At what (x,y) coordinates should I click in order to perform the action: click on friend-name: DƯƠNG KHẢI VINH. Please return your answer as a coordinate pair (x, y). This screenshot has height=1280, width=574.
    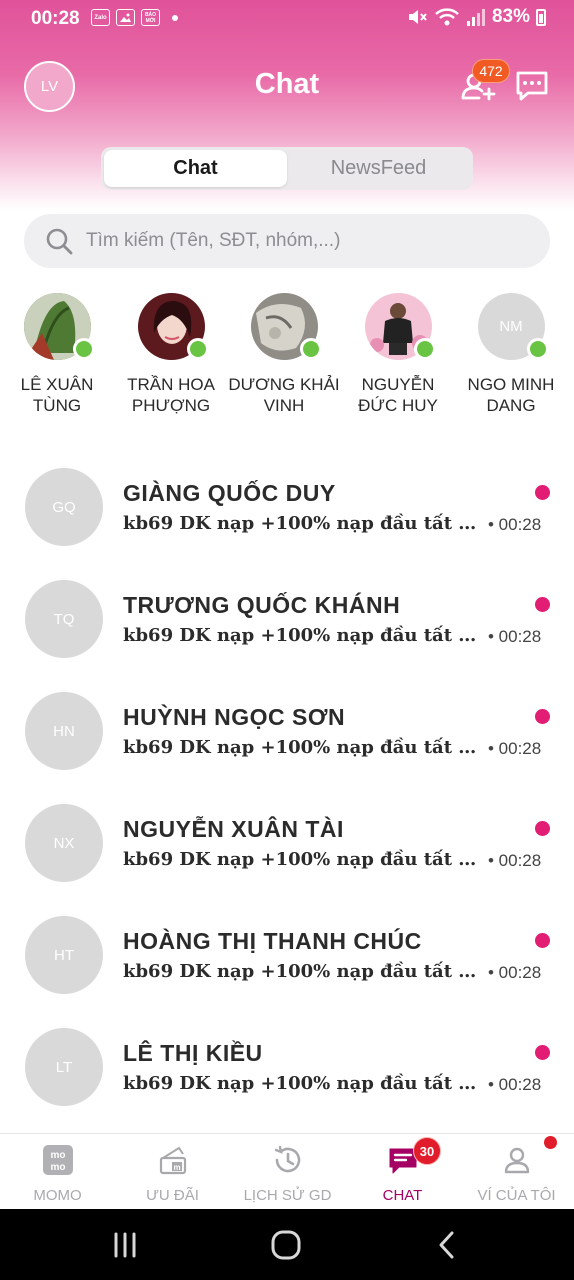
    Looking at the image, I should click on (284, 395).